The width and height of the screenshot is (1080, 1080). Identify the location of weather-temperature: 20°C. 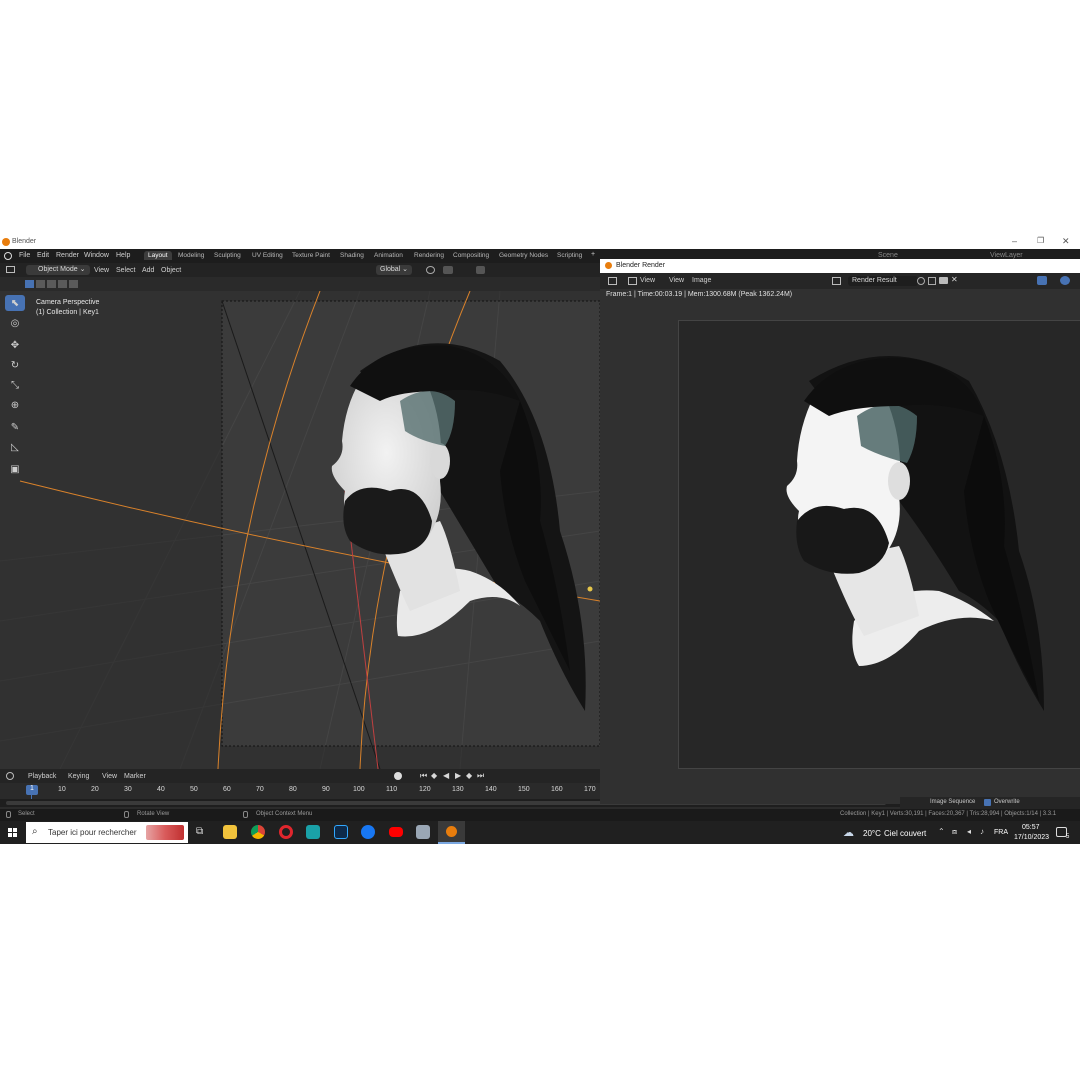
(872, 833).